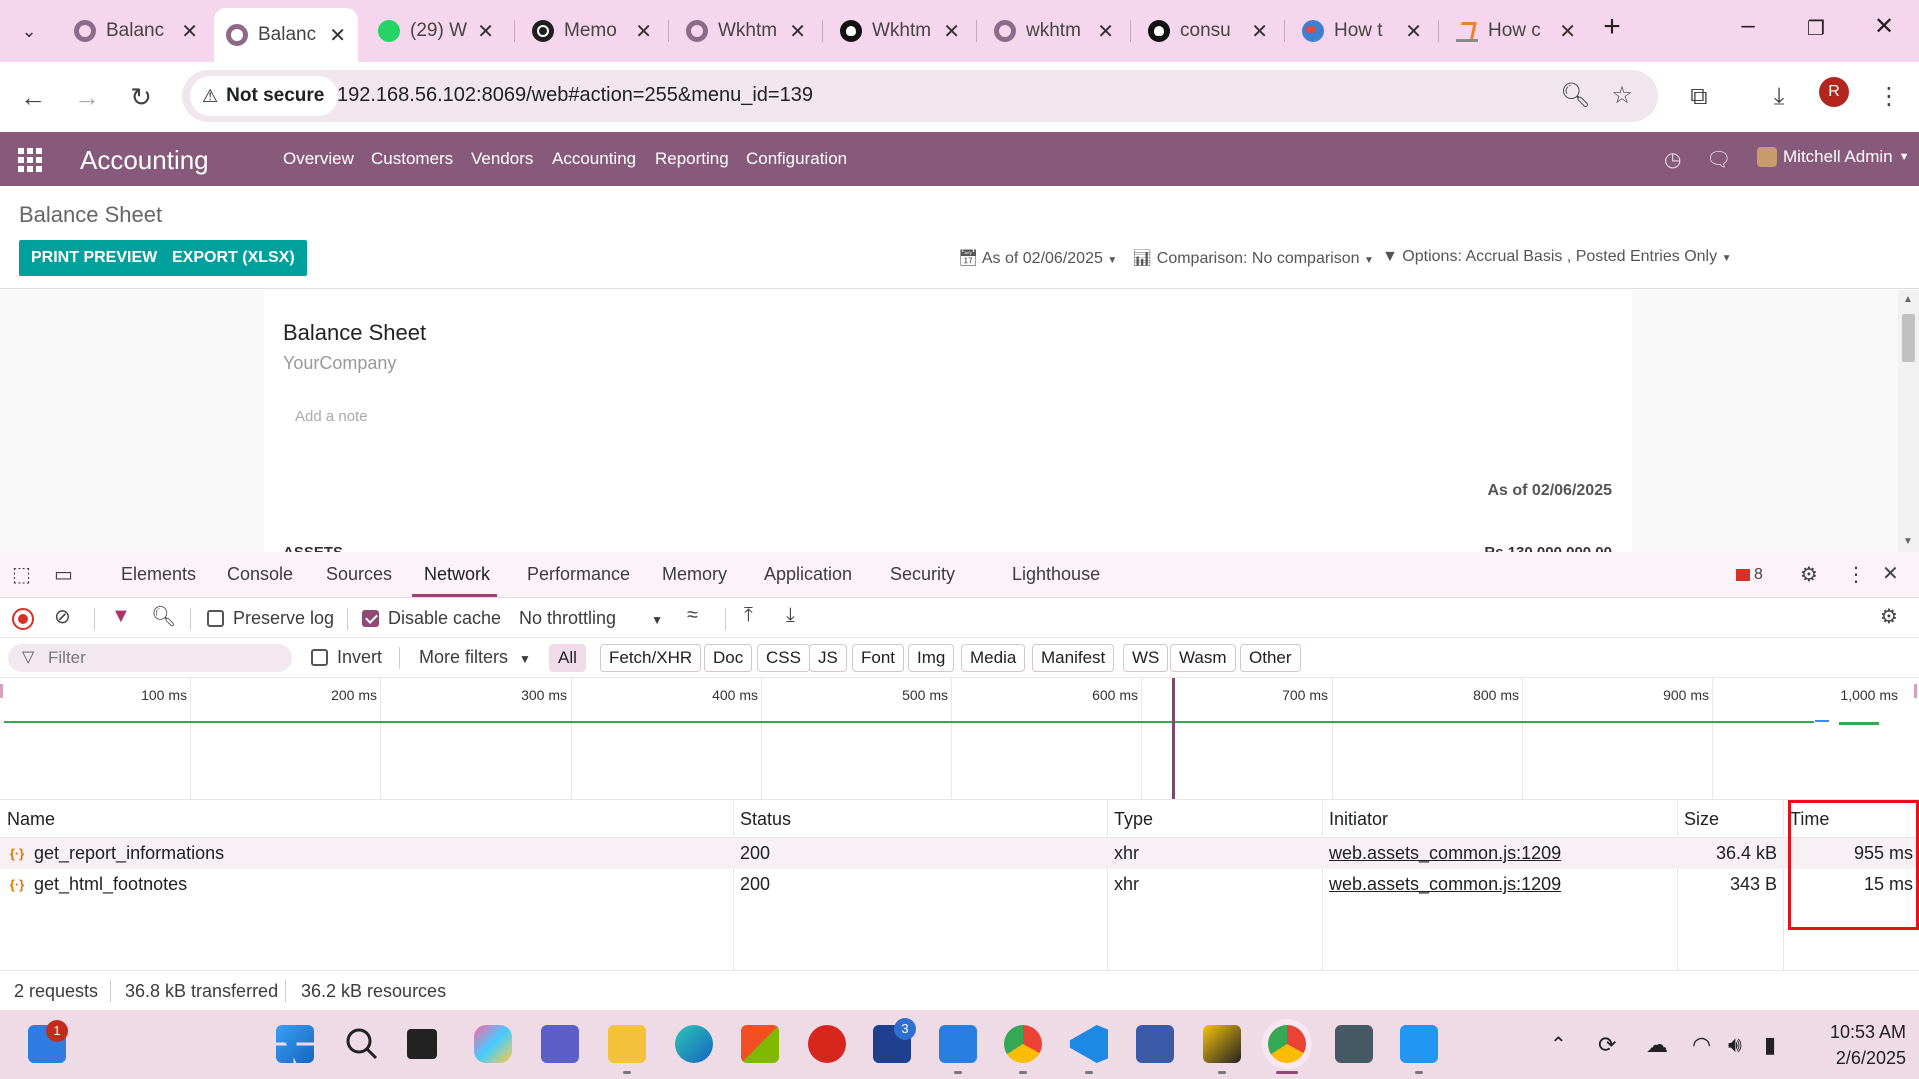 This screenshot has width=1919, height=1079. I want to click on menu-vendors: Vendors, so click(502, 159).